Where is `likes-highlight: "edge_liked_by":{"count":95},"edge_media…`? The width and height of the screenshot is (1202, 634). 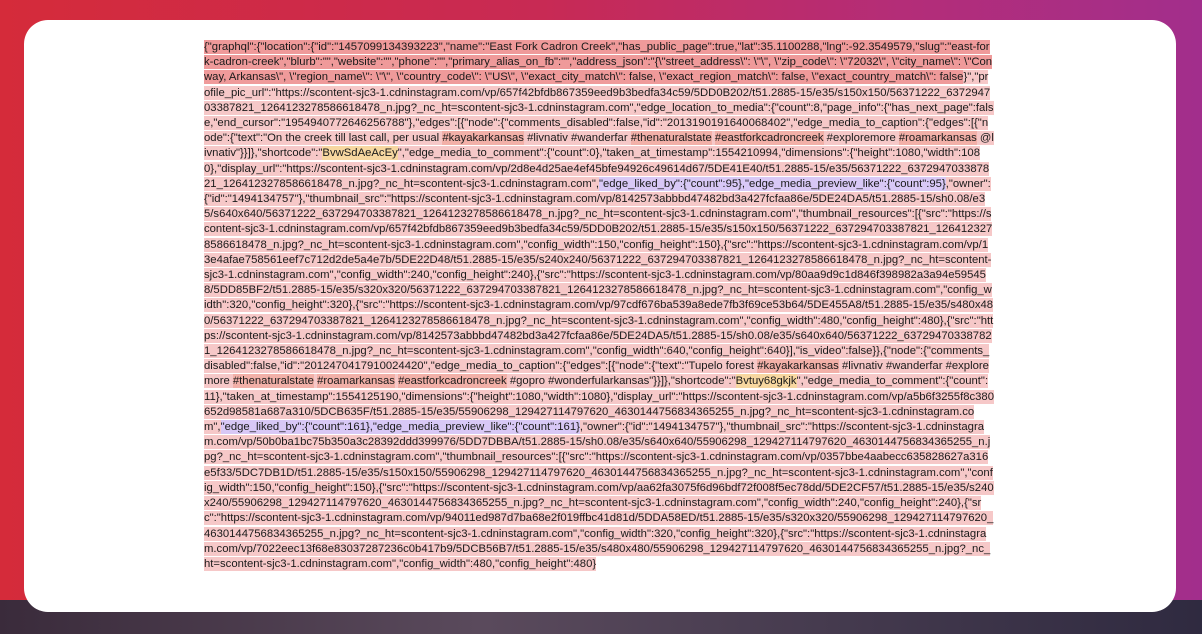 likes-highlight: "edge_liked_by":{"count":95},"edge_media… is located at coordinates (772, 183).